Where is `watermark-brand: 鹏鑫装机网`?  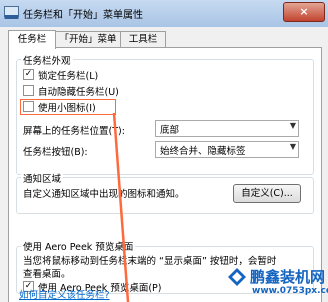 watermark-brand: 鹏鑫装机网 is located at coordinates (288, 277).